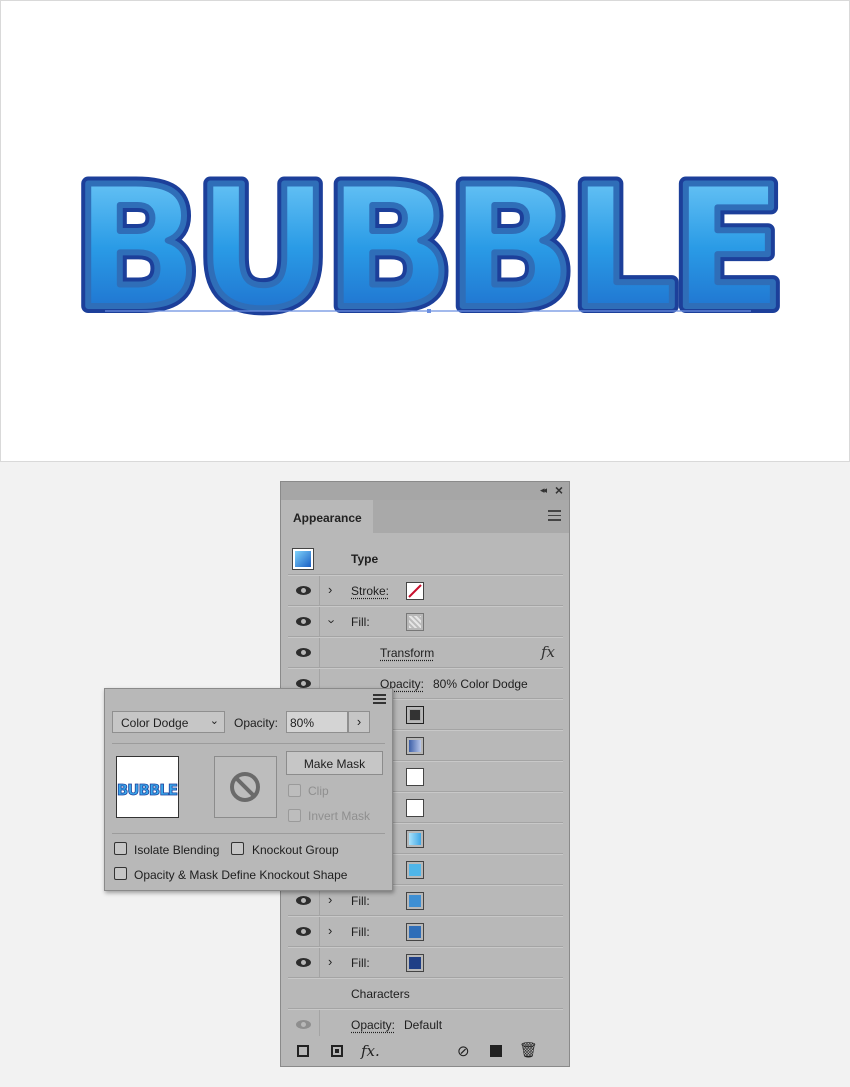  Describe the element at coordinates (496, 1051) in the screenshot. I see `duplicate-item-icon` at that location.